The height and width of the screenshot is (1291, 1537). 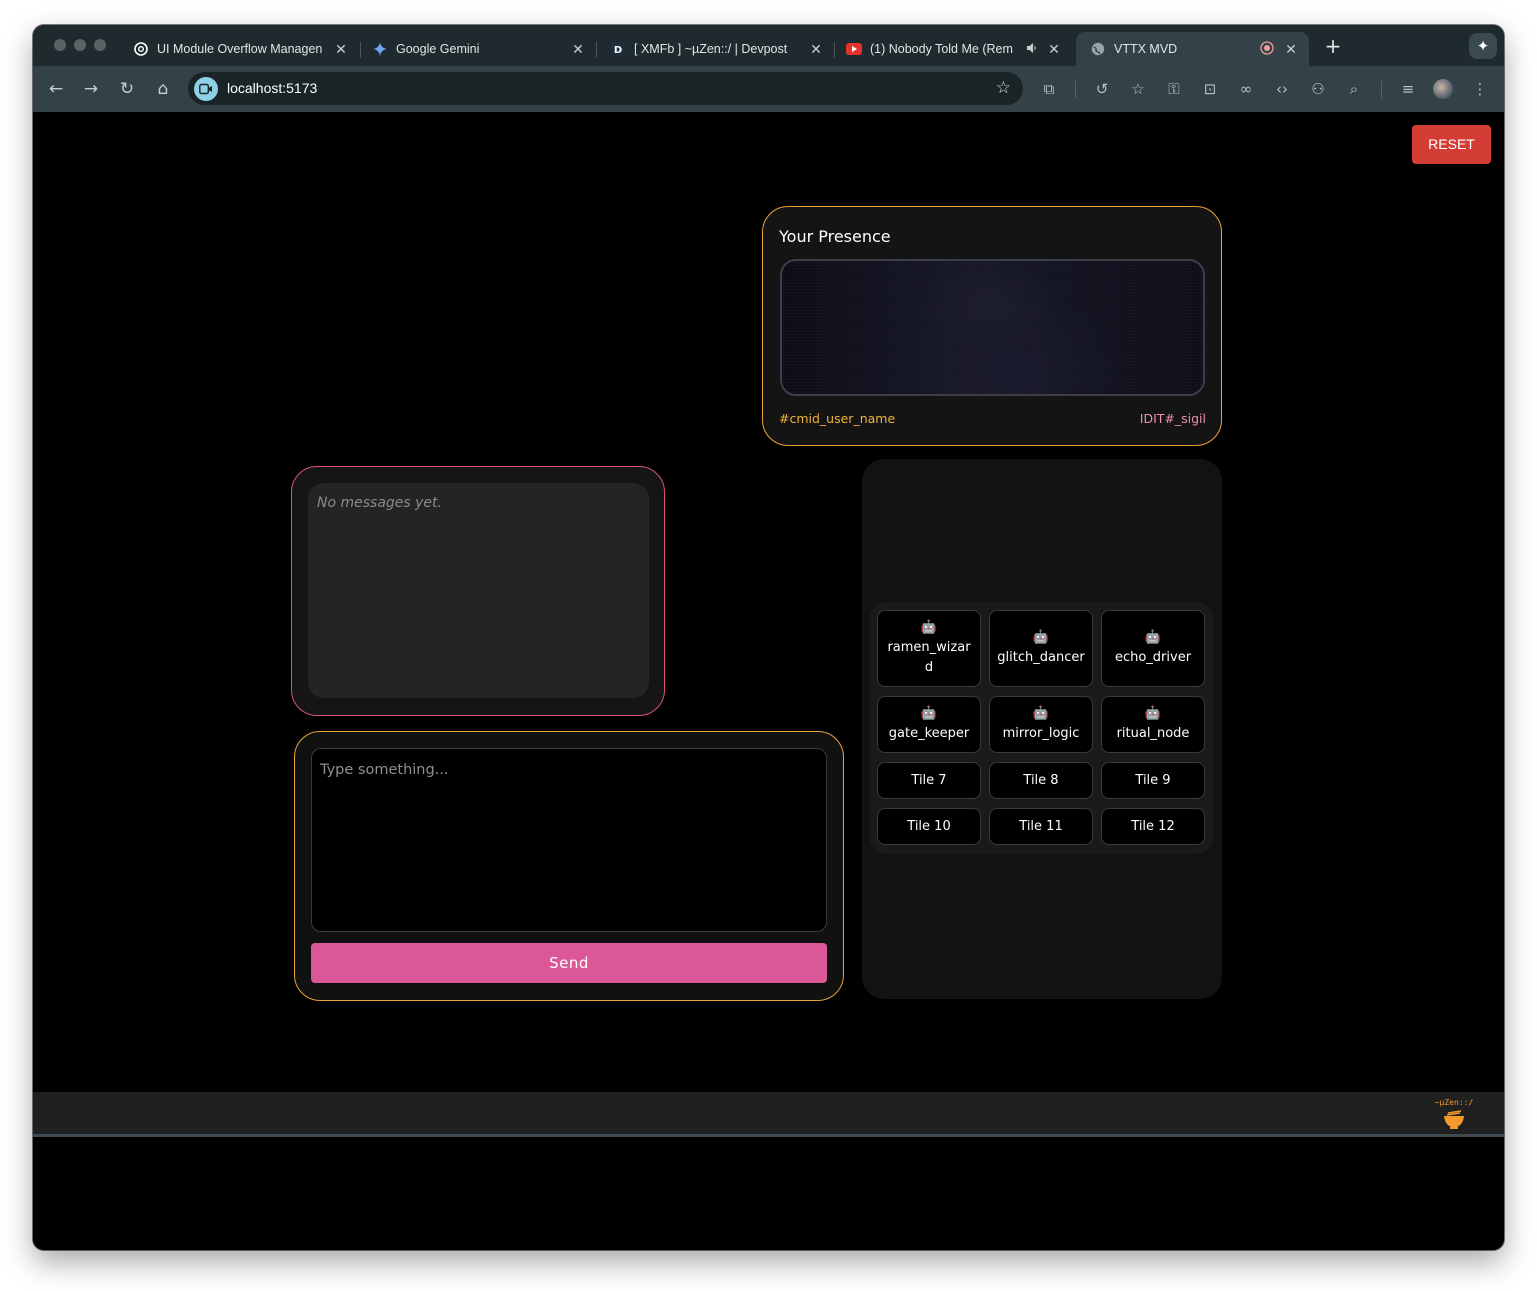 What do you see at coordinates (1098, 49) in the screenshot?
I see `globe-icon` at bounding box center [1098, 49].